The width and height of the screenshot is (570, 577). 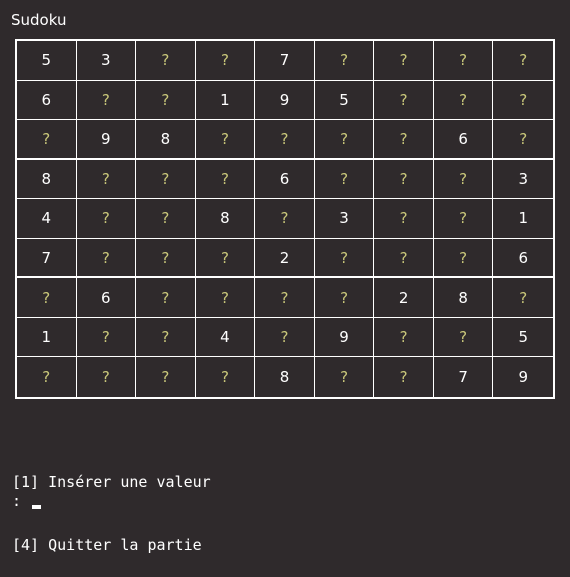 What do you see at coordinates (111, 482) in the screenshot?
I see `menu-option-insert: [1] Insérer une valeur` at bounding box center [111, 482].